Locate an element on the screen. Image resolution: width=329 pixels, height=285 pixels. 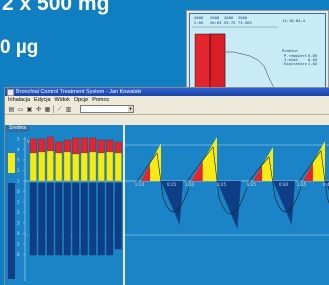
menu-item-opcje: Opcje is located at coordinates (81, 100).